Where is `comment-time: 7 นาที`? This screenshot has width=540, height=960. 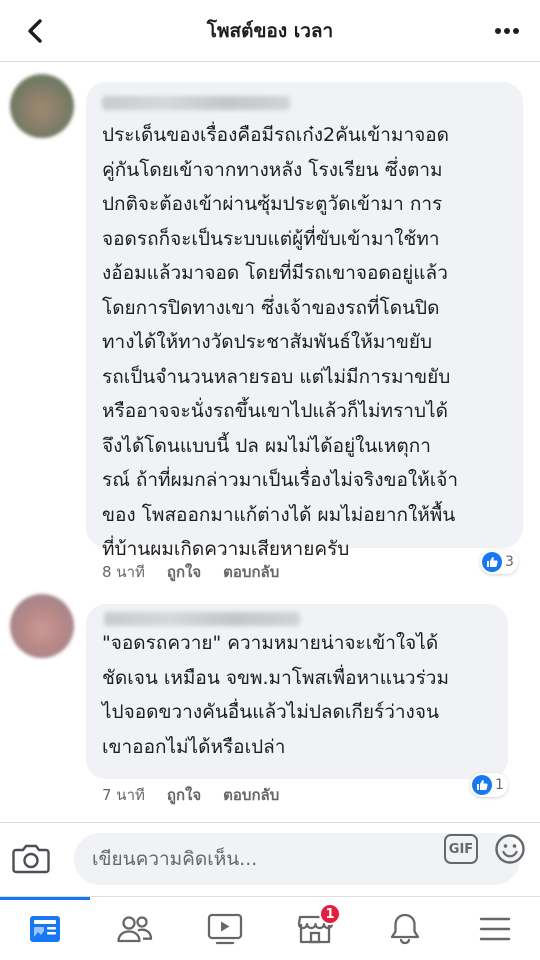
comment-time: 7 นาที is located at coordinates (123, 795).